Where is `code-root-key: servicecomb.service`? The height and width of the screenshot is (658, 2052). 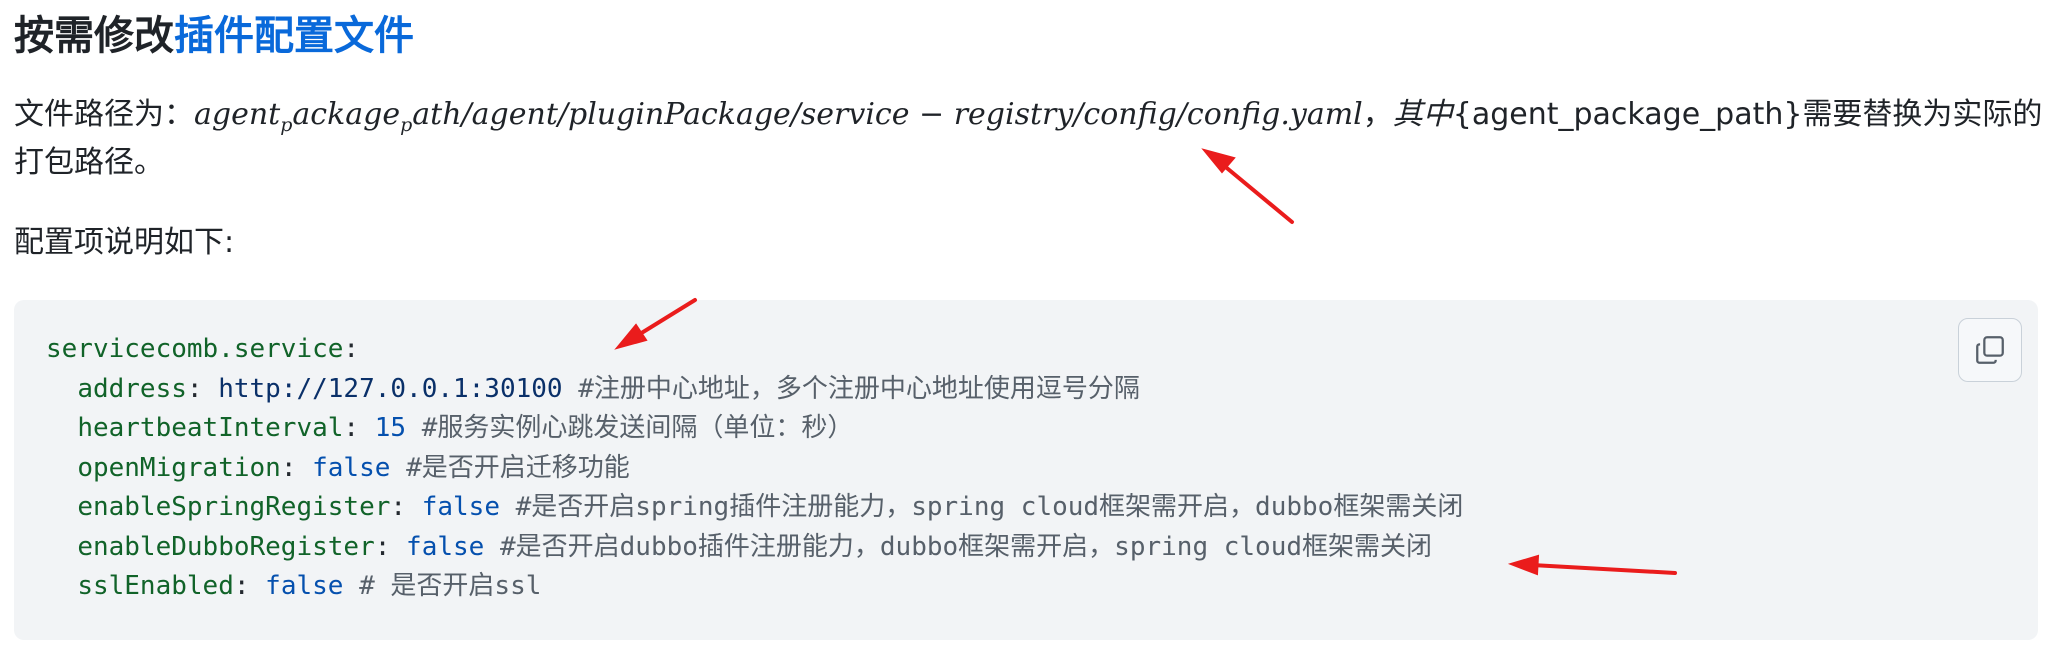
code-root-key: servicecomb.service is located at coordinates (195, 349).